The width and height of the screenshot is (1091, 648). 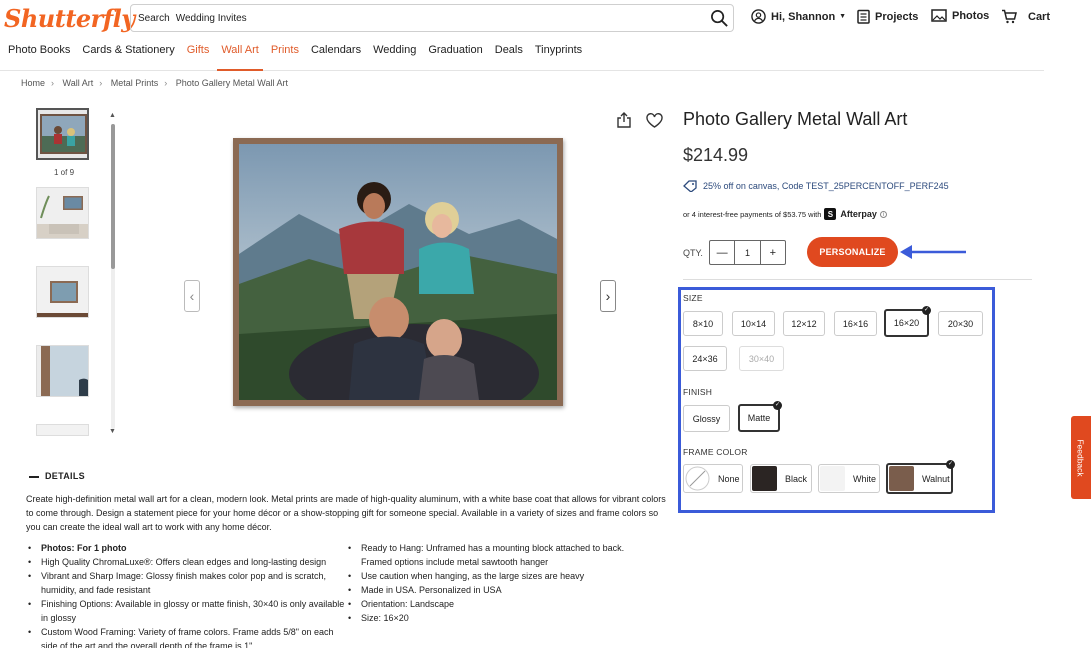 I want to click on thumbnail-list, so click(x=64, y=285).